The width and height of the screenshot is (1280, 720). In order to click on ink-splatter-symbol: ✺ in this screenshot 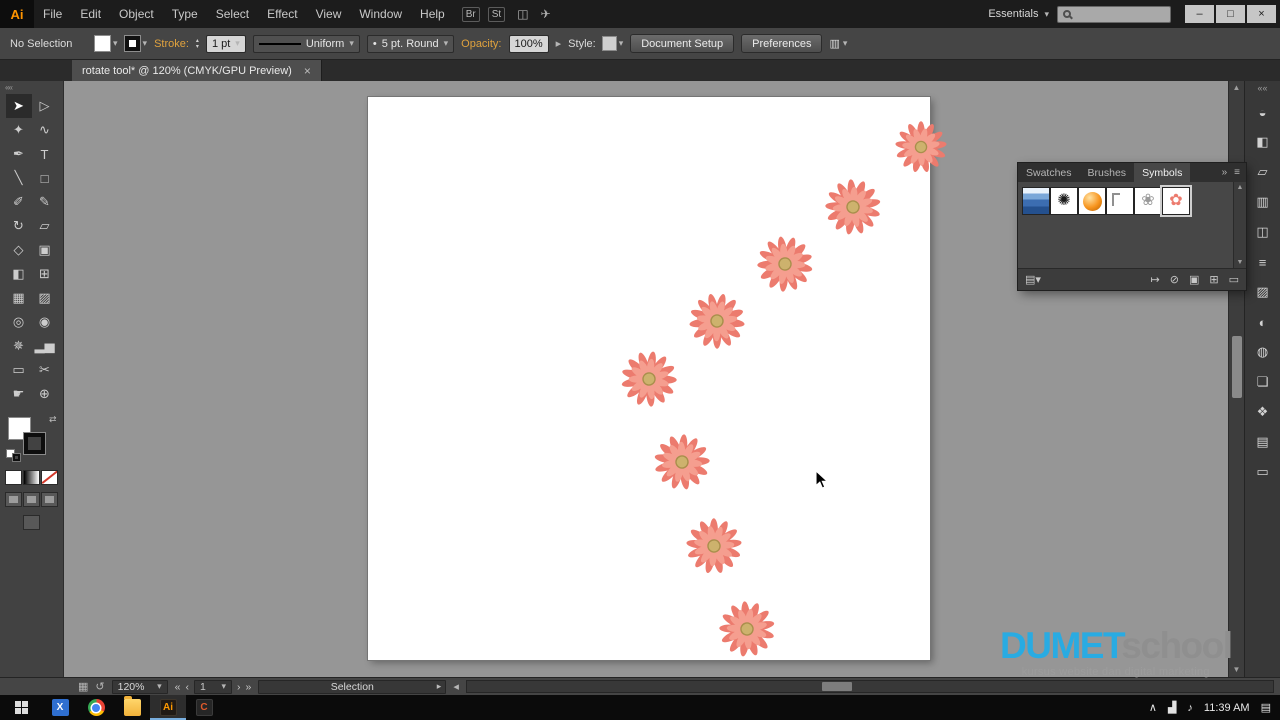, I will do `click(1064, 201)`.